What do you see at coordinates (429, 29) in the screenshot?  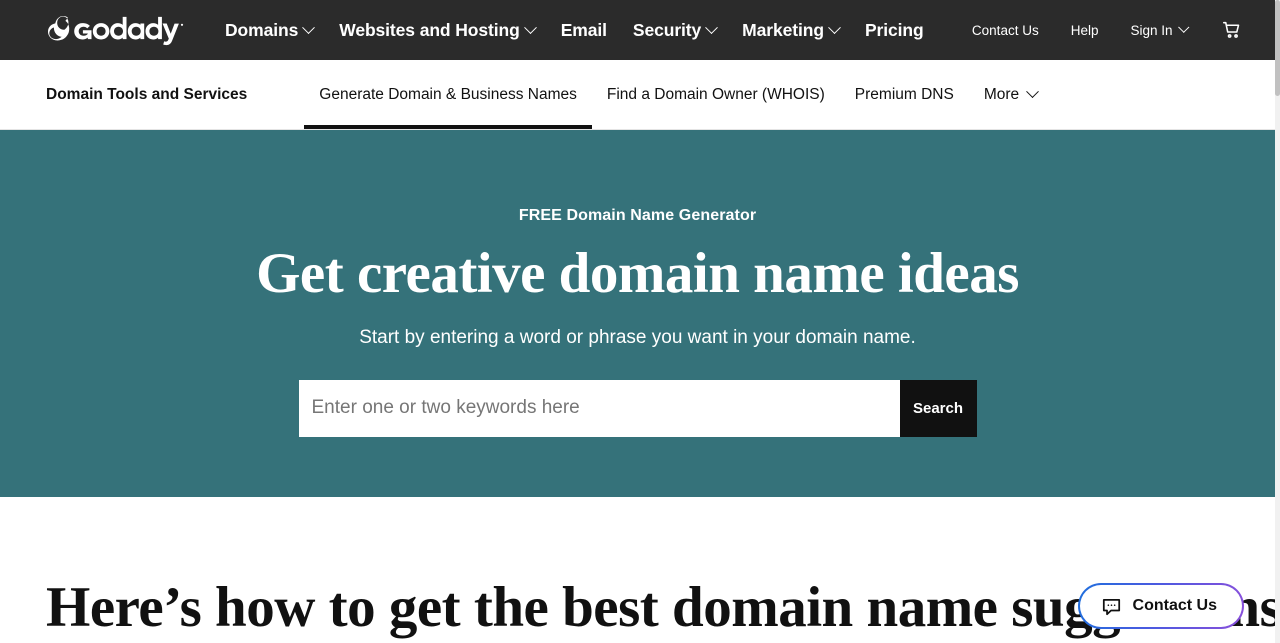 I see `nav-item-label: Websites and Hosting` at bounding box center [429, 29].